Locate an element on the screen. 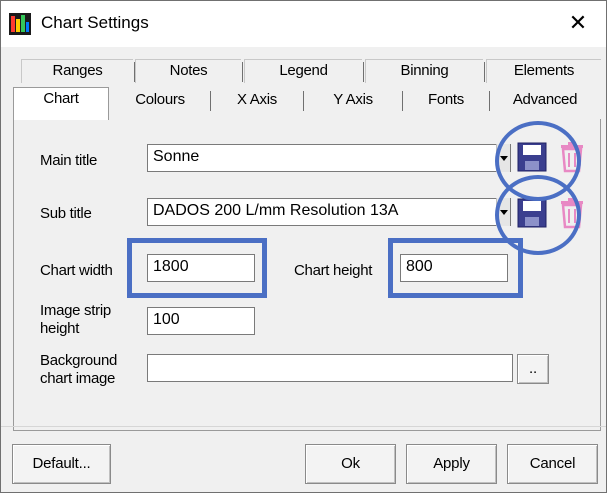 This screenshot has height=493, width=607. divider is located at coordinates (303, 426).